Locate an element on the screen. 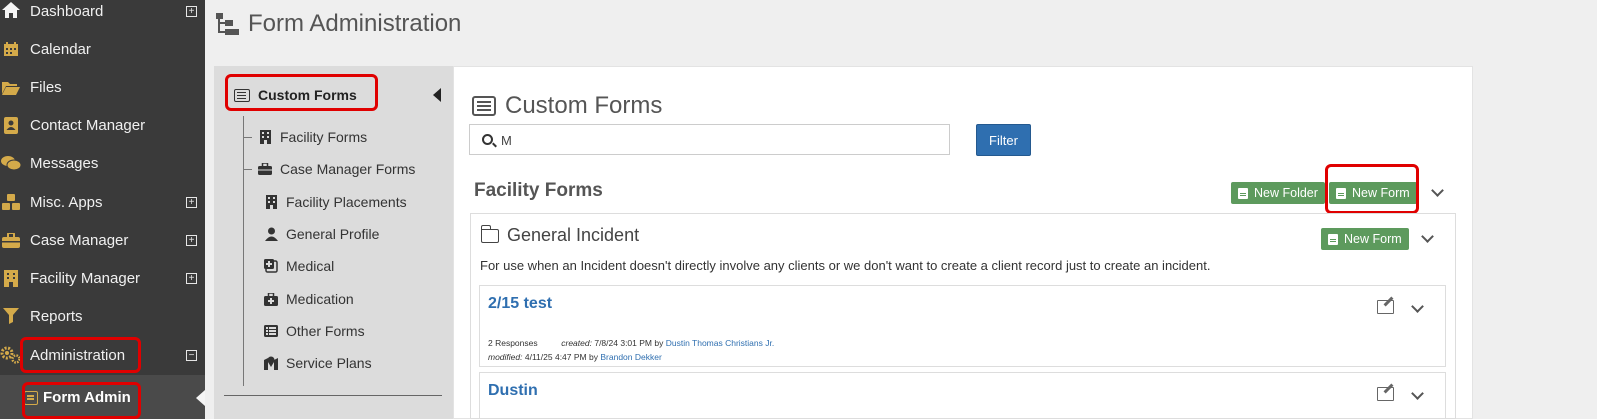  map-marker-icon is located at coordinates (271, 363).